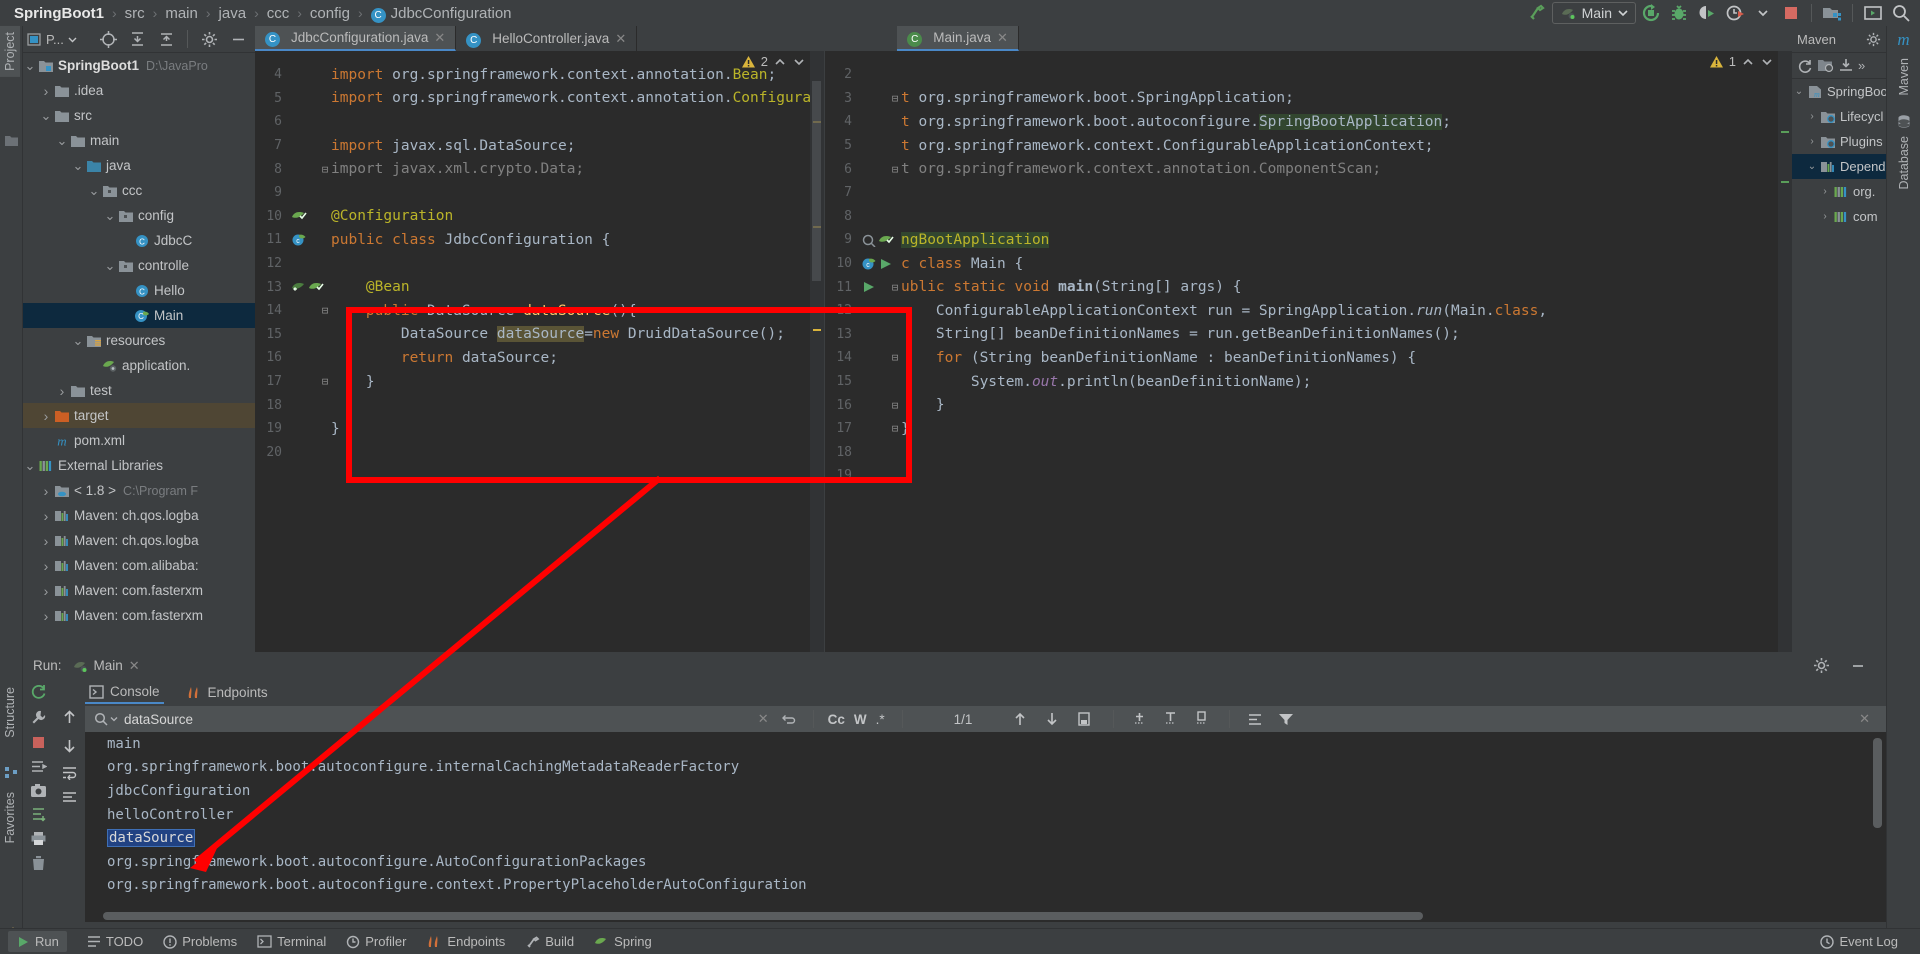 This screenshot has width=1920, height=954. Describe the element at coordinates (181, 13) in the screenshot. I see `breadcrumb-main: main` at that location.